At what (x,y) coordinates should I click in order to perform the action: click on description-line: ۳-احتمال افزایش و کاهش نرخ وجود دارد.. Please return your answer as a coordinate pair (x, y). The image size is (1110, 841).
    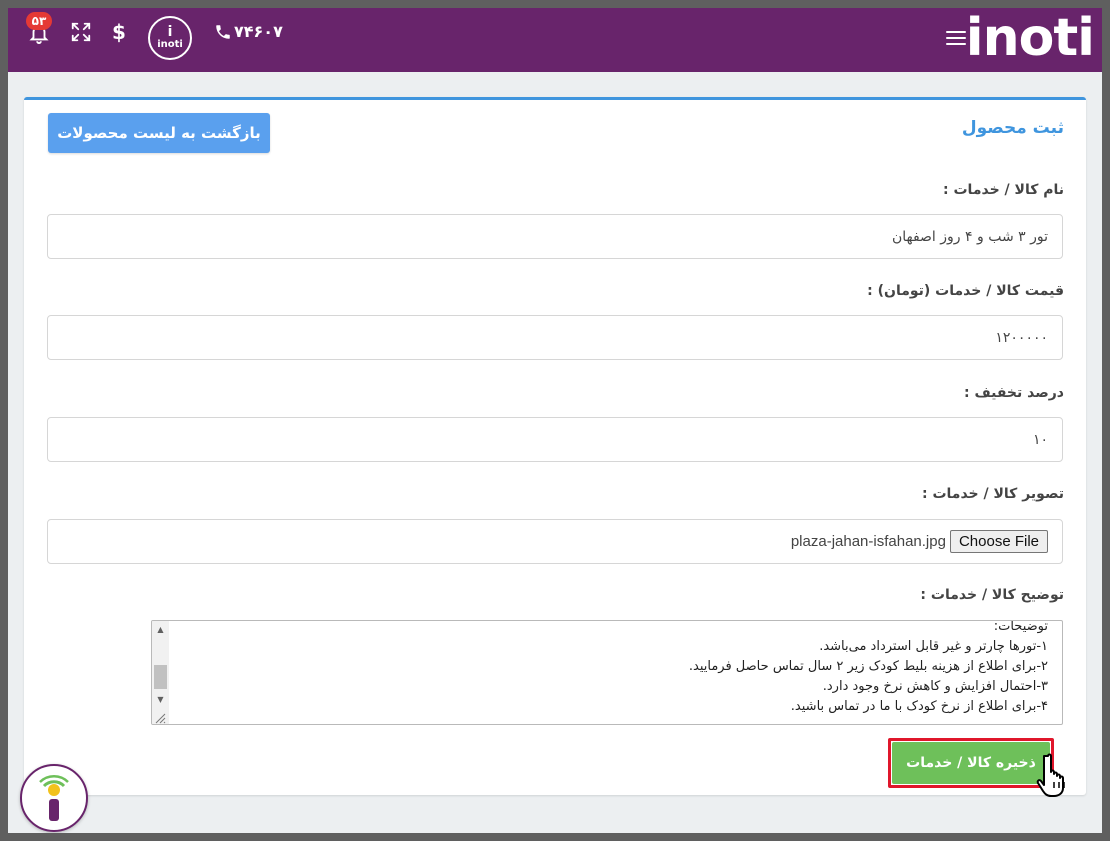
    Looking at the image, I should click on (935, 686).